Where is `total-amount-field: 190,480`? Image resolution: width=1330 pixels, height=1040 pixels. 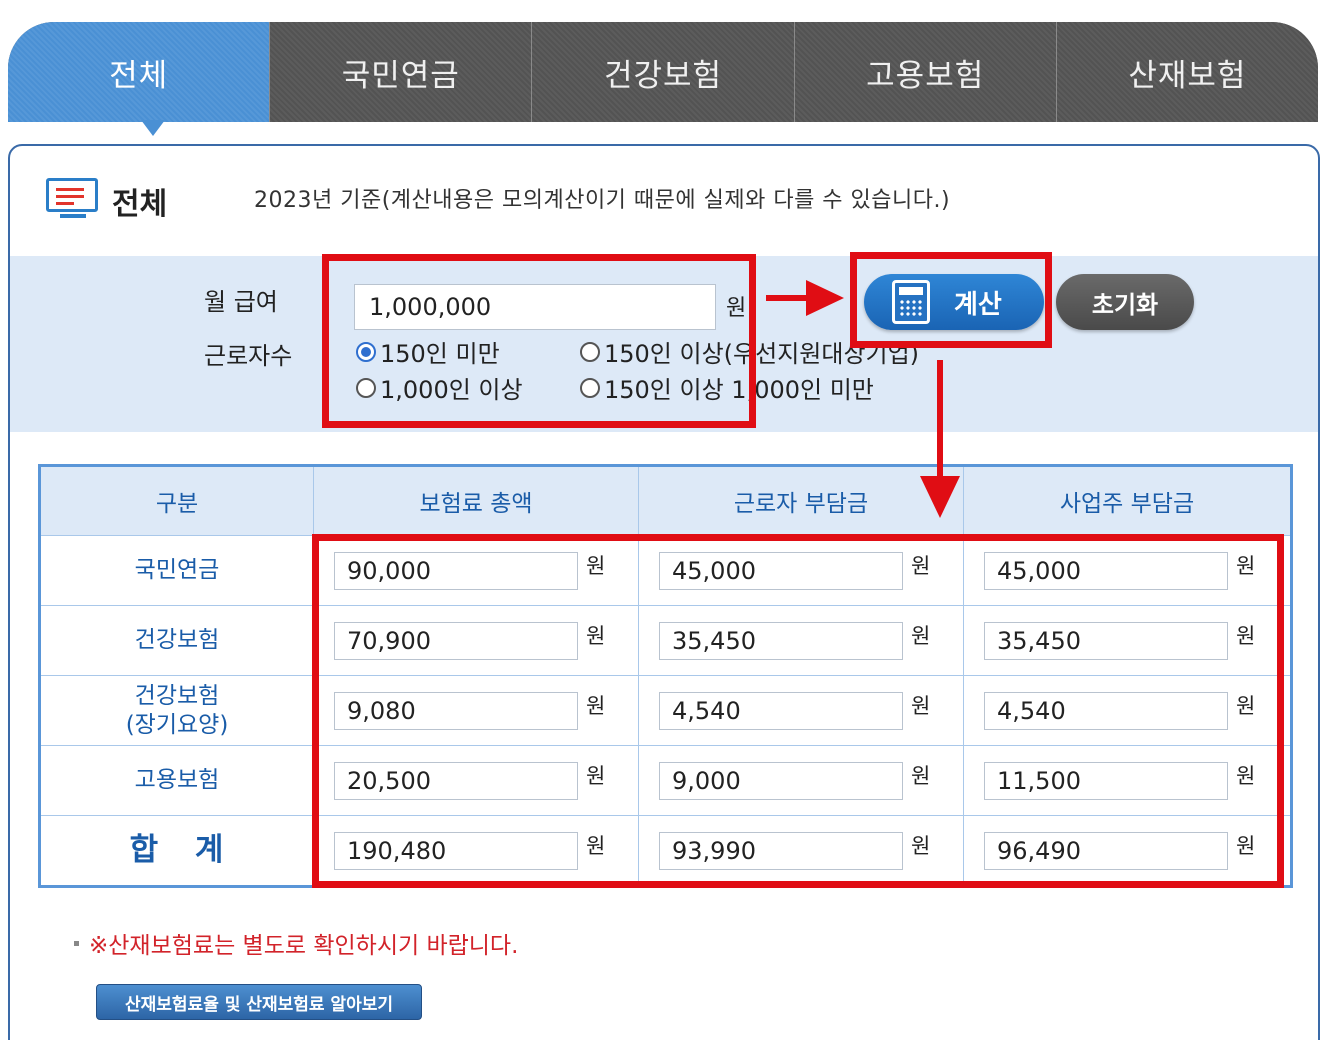 total-amount-field: 190,480 is located at coordinates (456, 850).